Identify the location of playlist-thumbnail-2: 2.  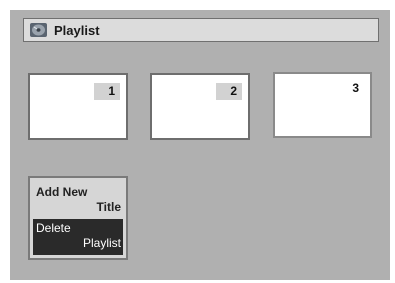
(200, 106).